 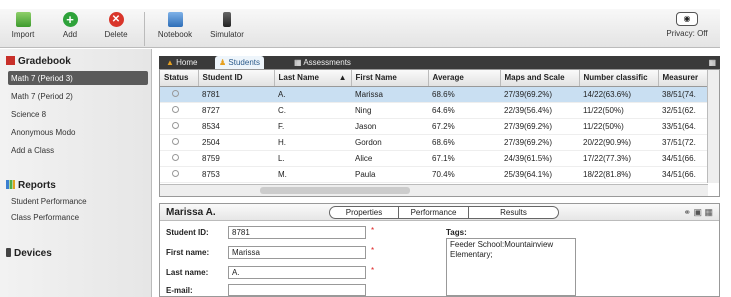 What do you see at coordinates (683, 94) in the screenshot?
I see `cell-measurement: 38/51(74.` at bounding box center [683, 94].